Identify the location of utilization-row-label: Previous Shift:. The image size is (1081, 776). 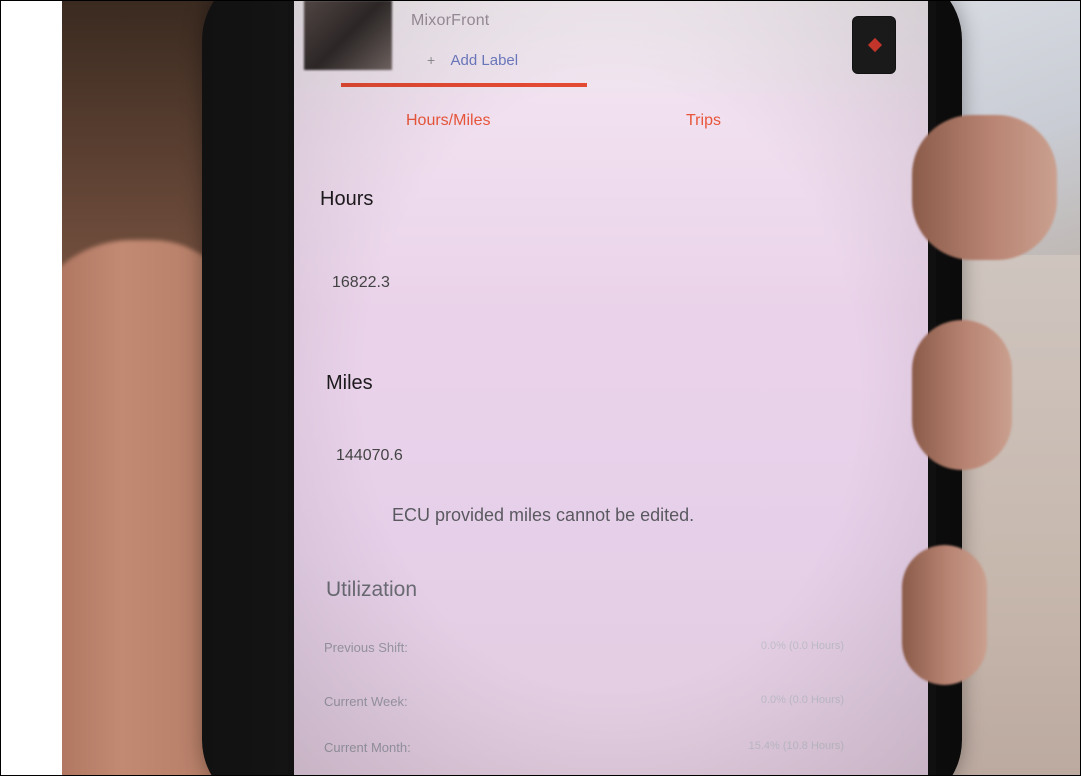
(366, 647).